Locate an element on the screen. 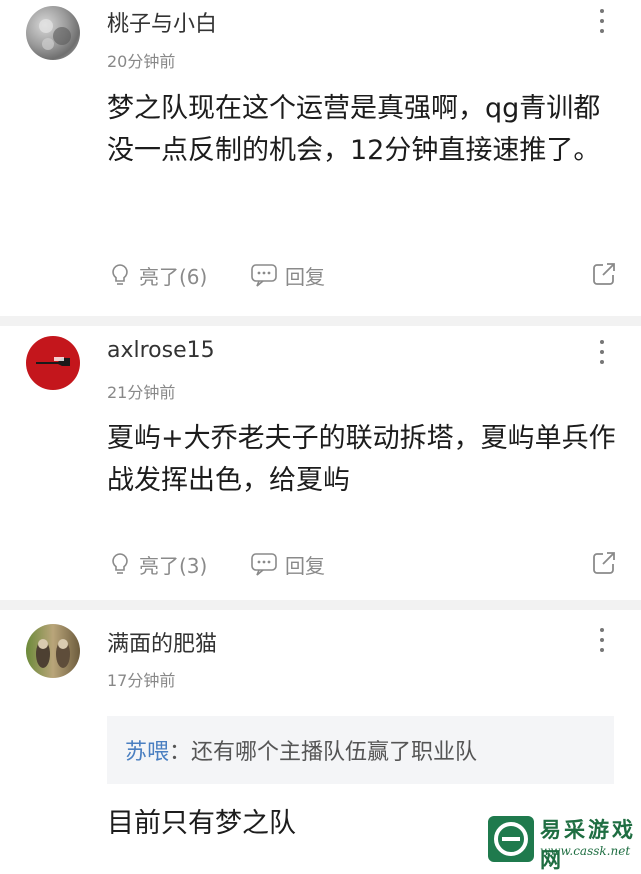  username: 桃子与小白 is located at coordinates (162, 22).